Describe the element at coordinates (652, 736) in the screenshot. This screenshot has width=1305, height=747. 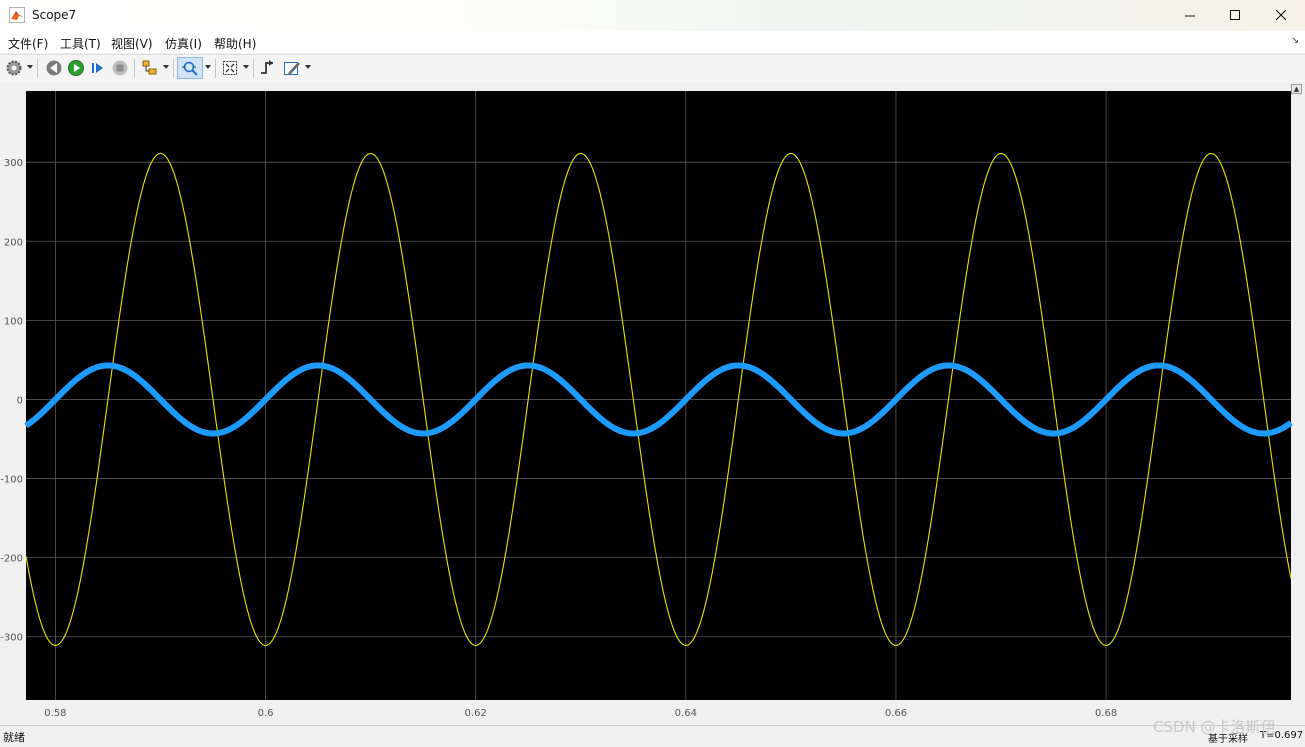
I see `status-bar: 就绪 基于采样 T=0.697` at that location.